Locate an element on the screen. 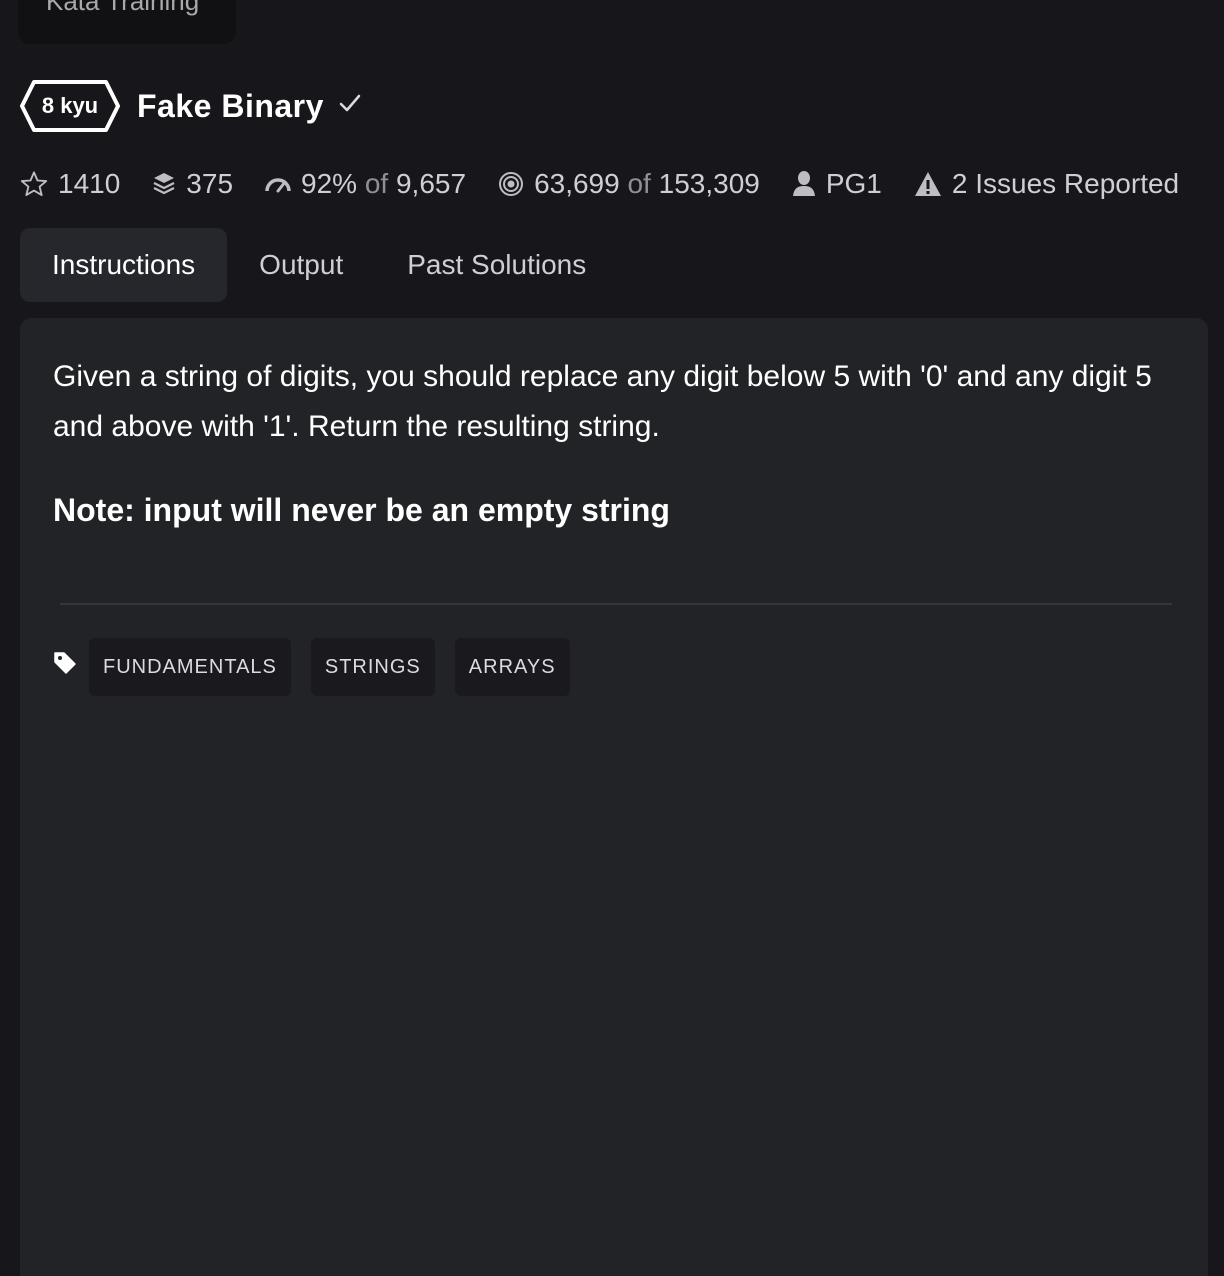 This screenshot has height=1276, width=1224. completed-stat: 63,699 of 153,309 is located at coordinates (629, 184).